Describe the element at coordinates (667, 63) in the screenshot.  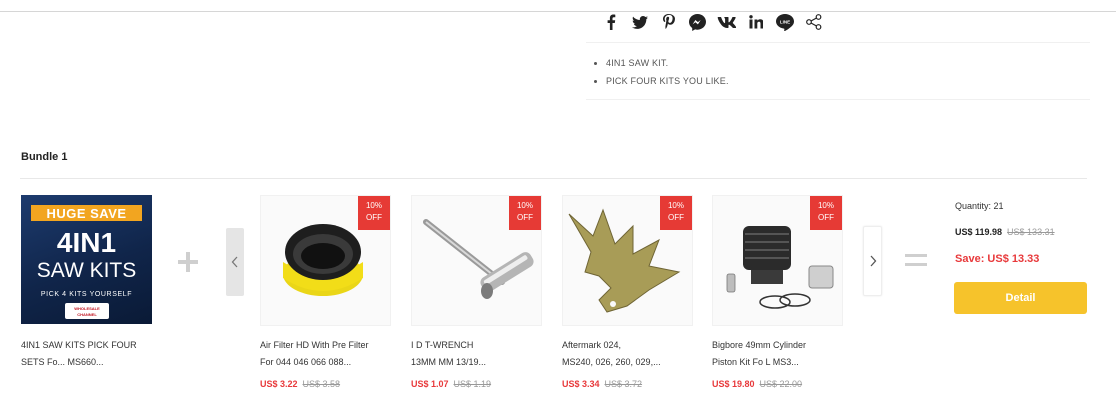
I see `description-bullet: 4IN1 SAW KIT.` at that location.